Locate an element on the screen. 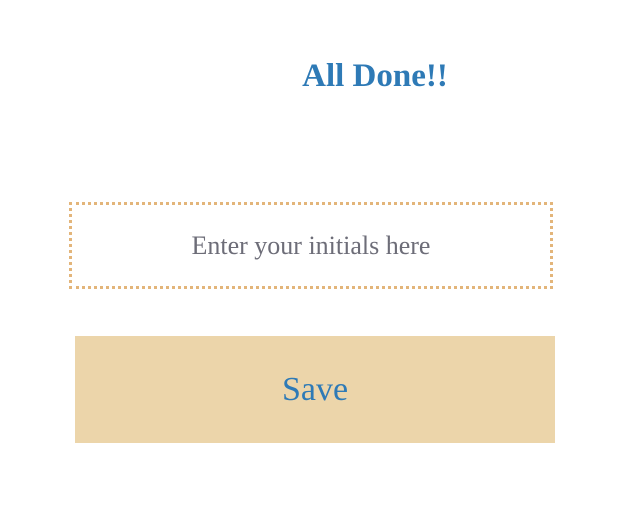  initials-field: Enter your initials here is located at coordinates (311, 245).